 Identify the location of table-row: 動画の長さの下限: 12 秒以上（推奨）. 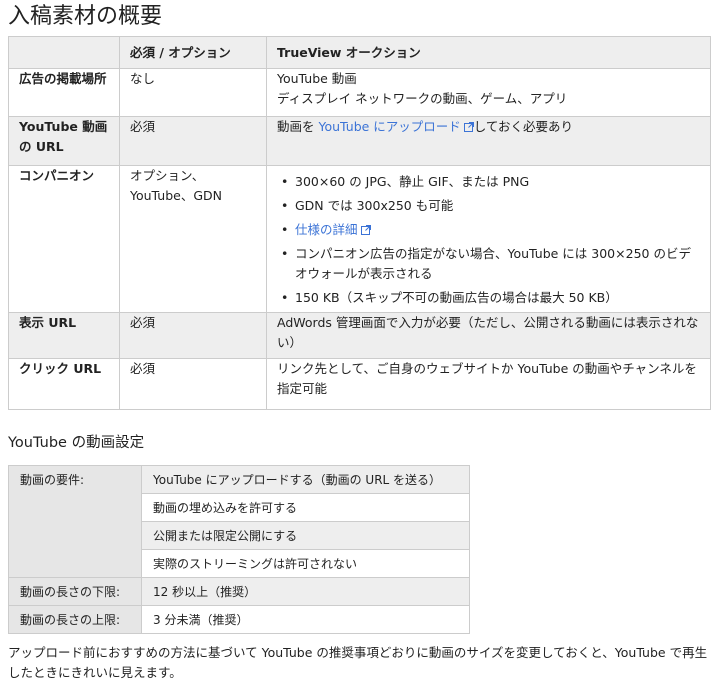
(239, 591).